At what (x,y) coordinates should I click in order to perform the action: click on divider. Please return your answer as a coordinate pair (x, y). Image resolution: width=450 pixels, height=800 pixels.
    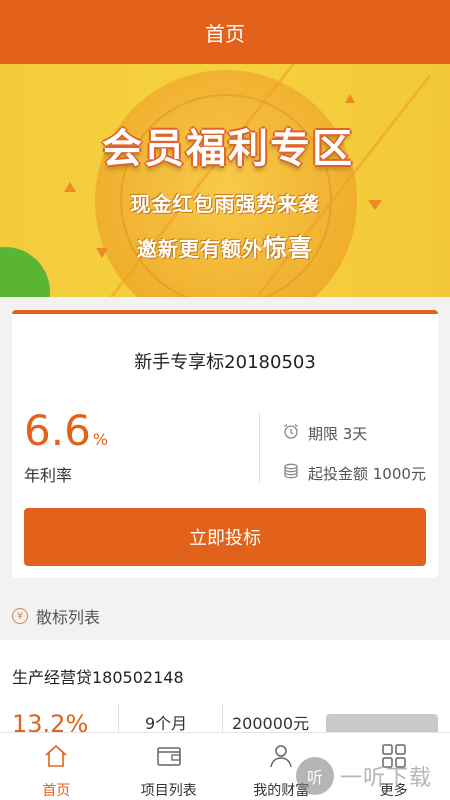
    Looking at the image, I should click on (259, 448).